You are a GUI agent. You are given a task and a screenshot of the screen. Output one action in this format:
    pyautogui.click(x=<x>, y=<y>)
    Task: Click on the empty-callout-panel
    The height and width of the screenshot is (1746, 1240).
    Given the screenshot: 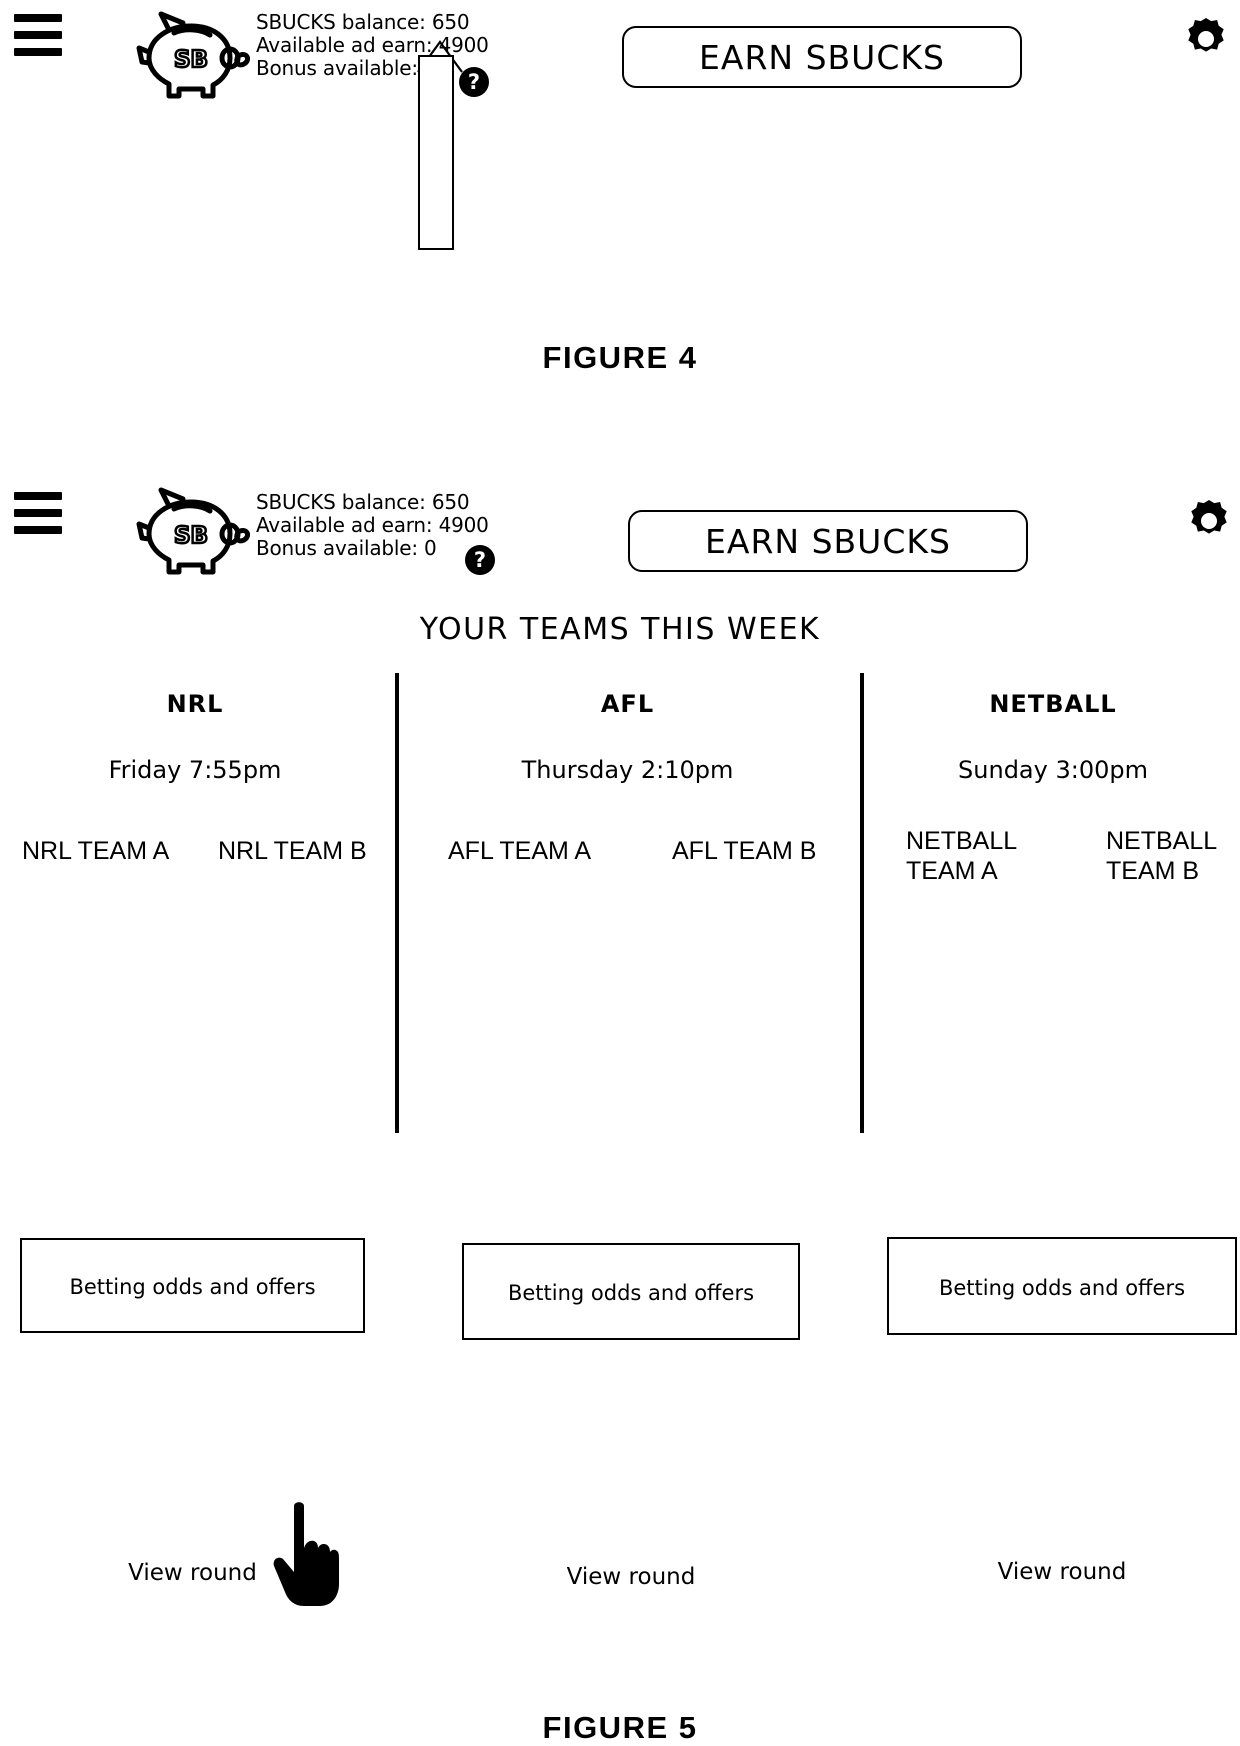 What is the action you would take?
    pyautogui.click(x=436, y=152)
    